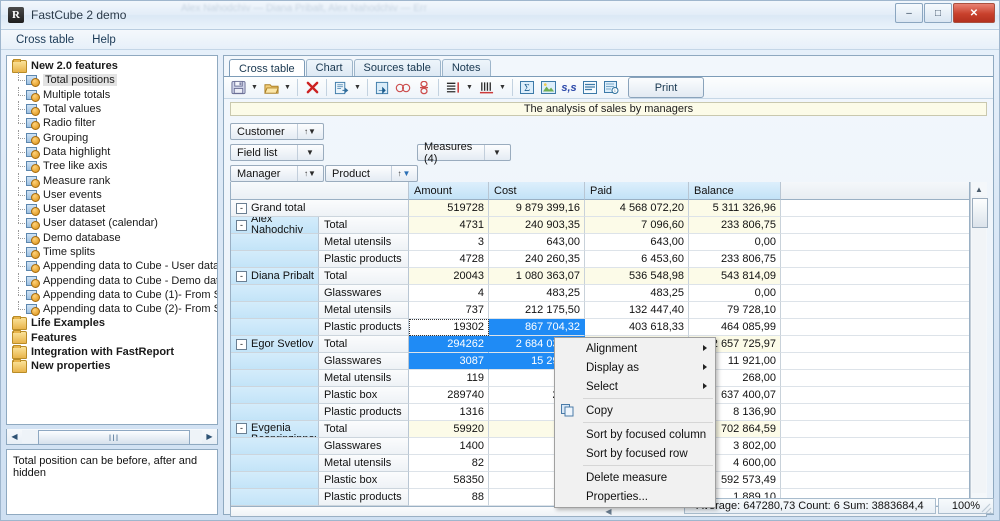 The height and width of the screenshot is (521, 1000). Describe the element at coordinates (537, 259) in the screenshot. I see `table-cell: 240 260,35` at that location.